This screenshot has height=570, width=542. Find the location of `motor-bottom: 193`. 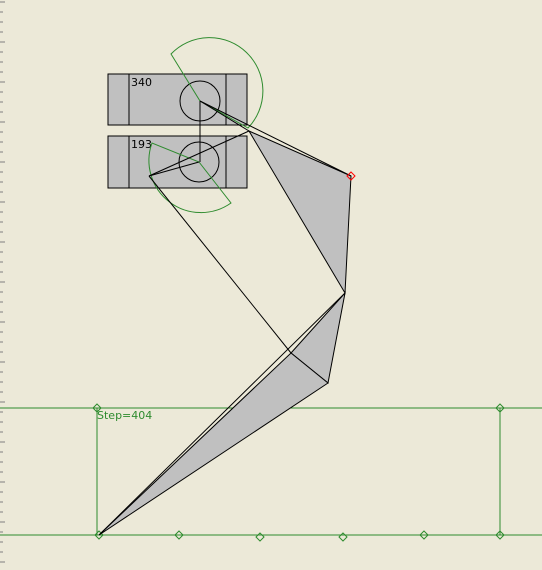

motor-bottom: 193 is located at coordinates (177, 162).